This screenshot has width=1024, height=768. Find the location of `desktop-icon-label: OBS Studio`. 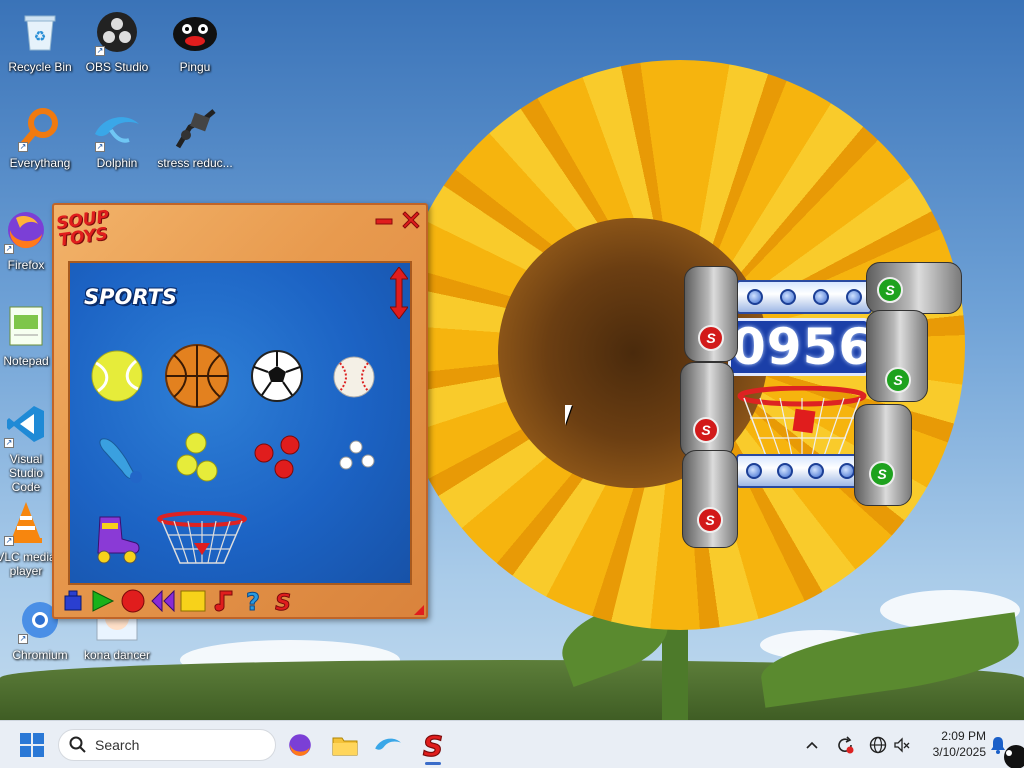

desktop-icon-label: OBS Studio is located at coordinates (117, 67).